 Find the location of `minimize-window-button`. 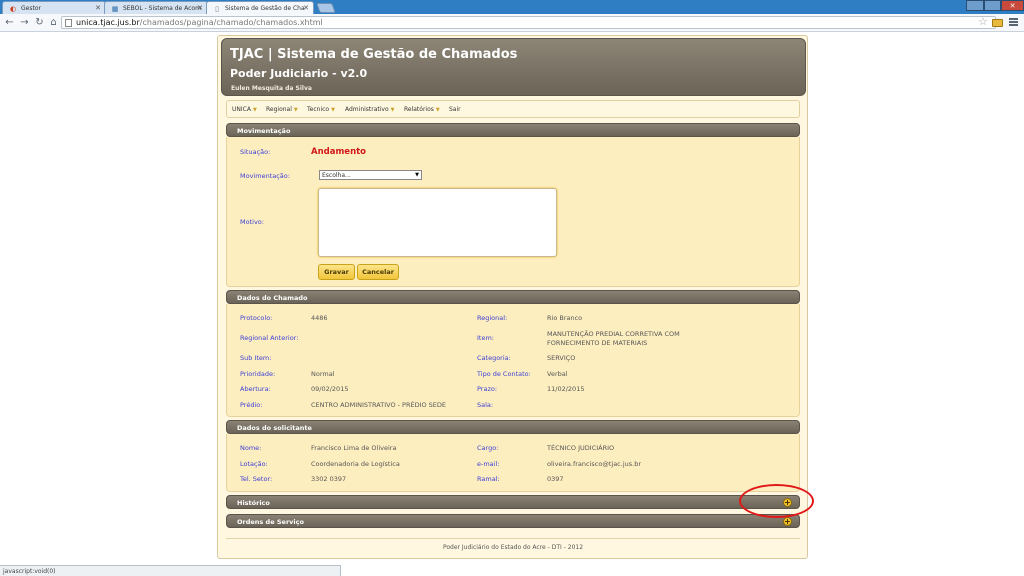

minimize-window-button is located at coordinates (975, 5).